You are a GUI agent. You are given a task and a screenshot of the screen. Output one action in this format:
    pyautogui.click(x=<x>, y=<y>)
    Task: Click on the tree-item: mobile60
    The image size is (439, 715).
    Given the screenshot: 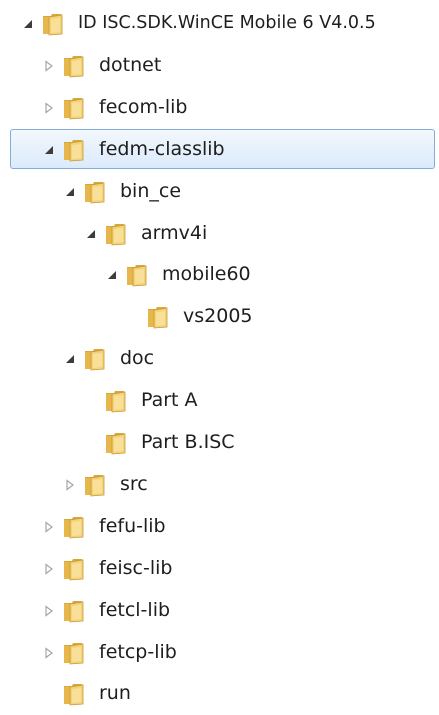 What is the action you would take?
    pyautogui.click(x=219, y=275)
    